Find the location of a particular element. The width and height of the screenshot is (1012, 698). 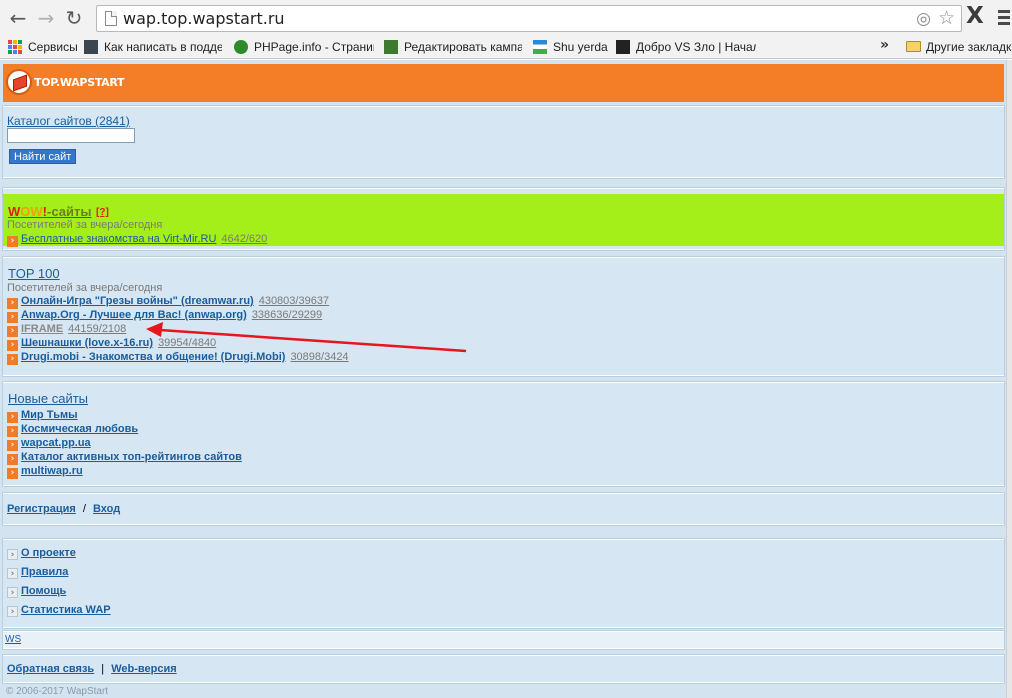

footer-box: Обратная связь | Web-версия is located at coordinates (503, 669).